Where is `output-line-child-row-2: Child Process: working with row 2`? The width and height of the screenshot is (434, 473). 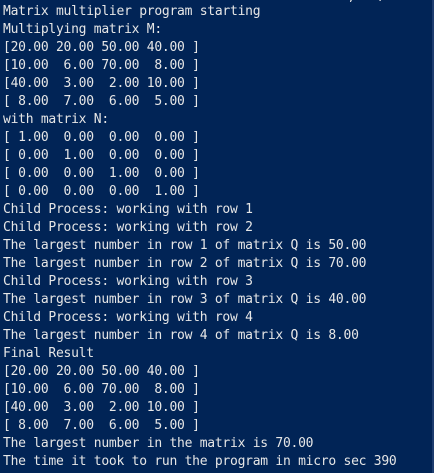 output-line-child-row-2: Child Process: working with row 2 is located at coordinates (128, 227).